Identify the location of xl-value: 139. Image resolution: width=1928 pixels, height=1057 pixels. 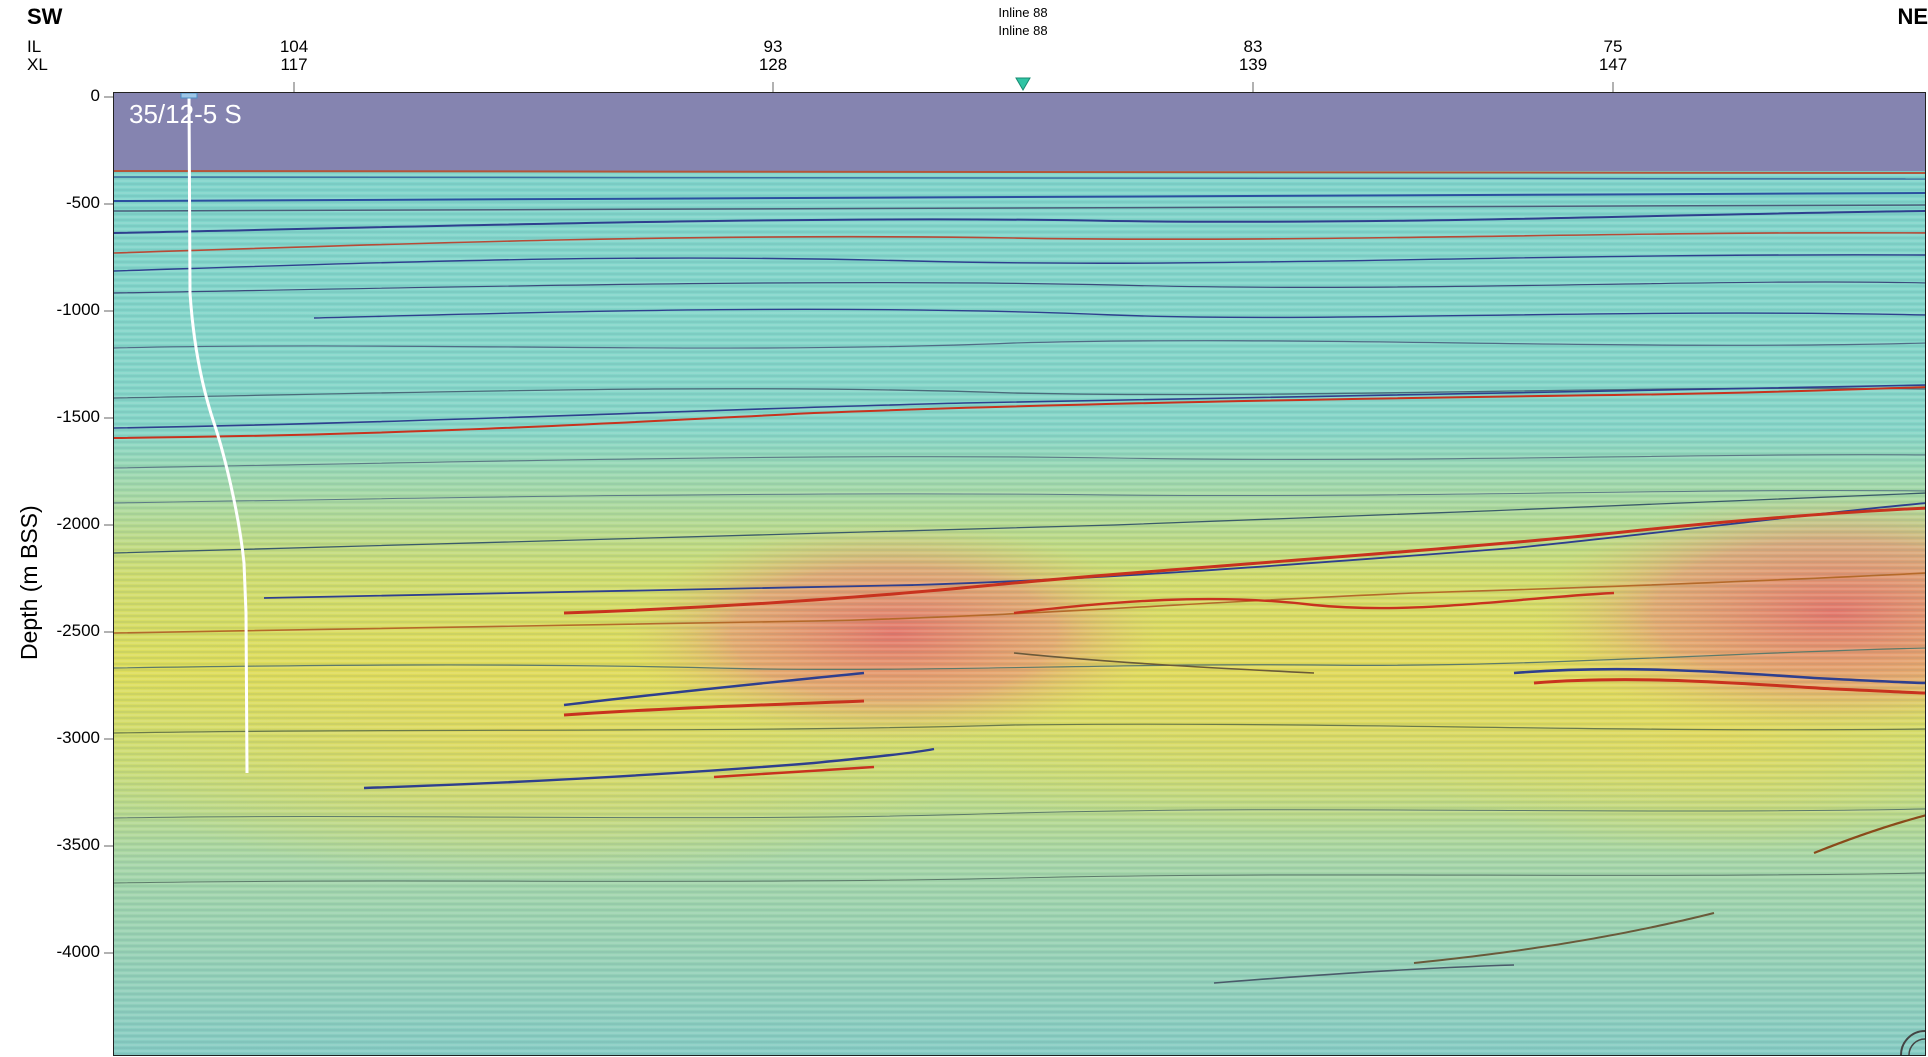
(1253, 64).